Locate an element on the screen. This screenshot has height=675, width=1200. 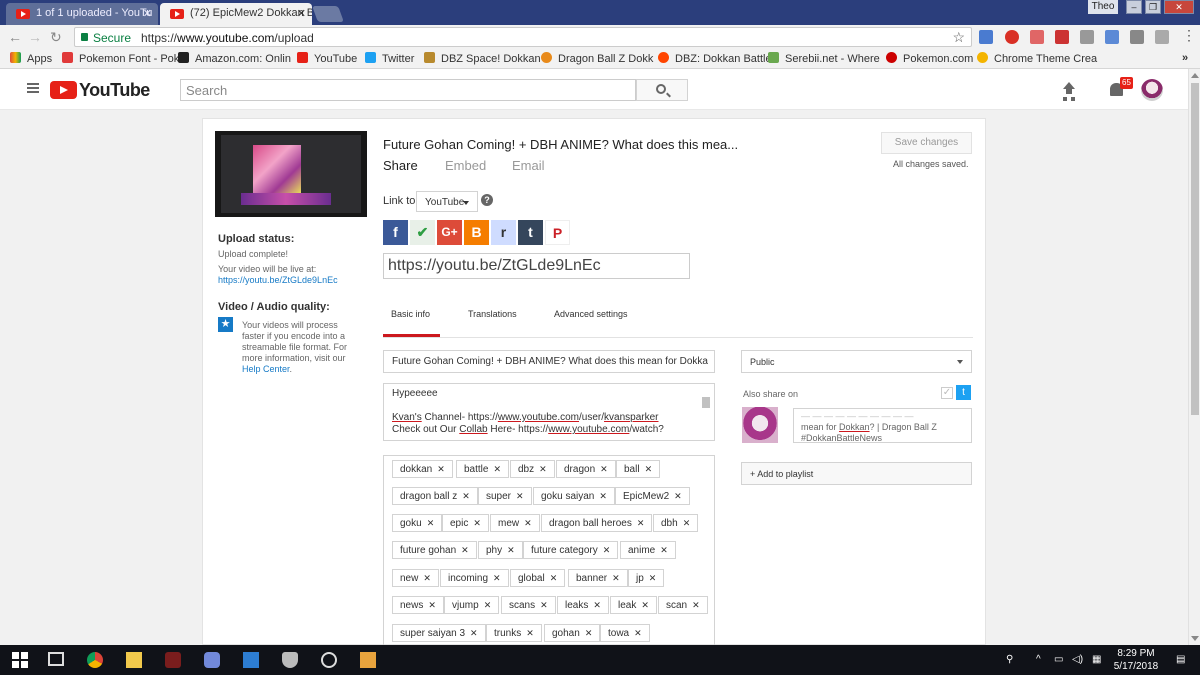
windows-start-icon is located at coordinates (20, 660).